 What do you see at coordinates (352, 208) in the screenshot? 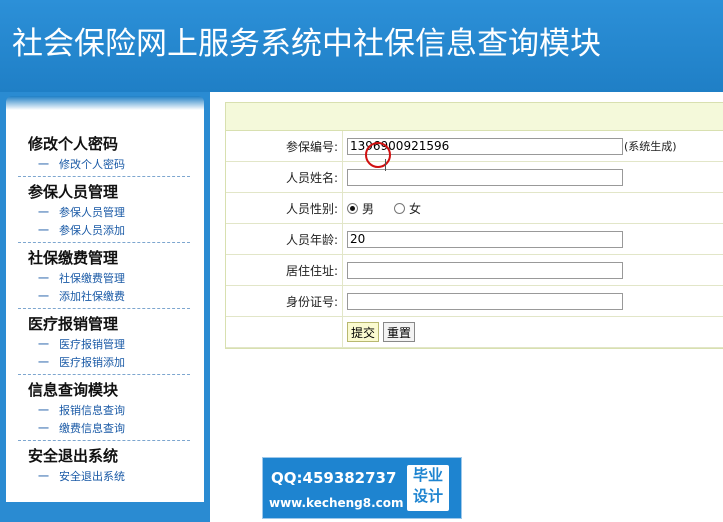
I see `gender-radio-male` at bounding box center [352, 208].